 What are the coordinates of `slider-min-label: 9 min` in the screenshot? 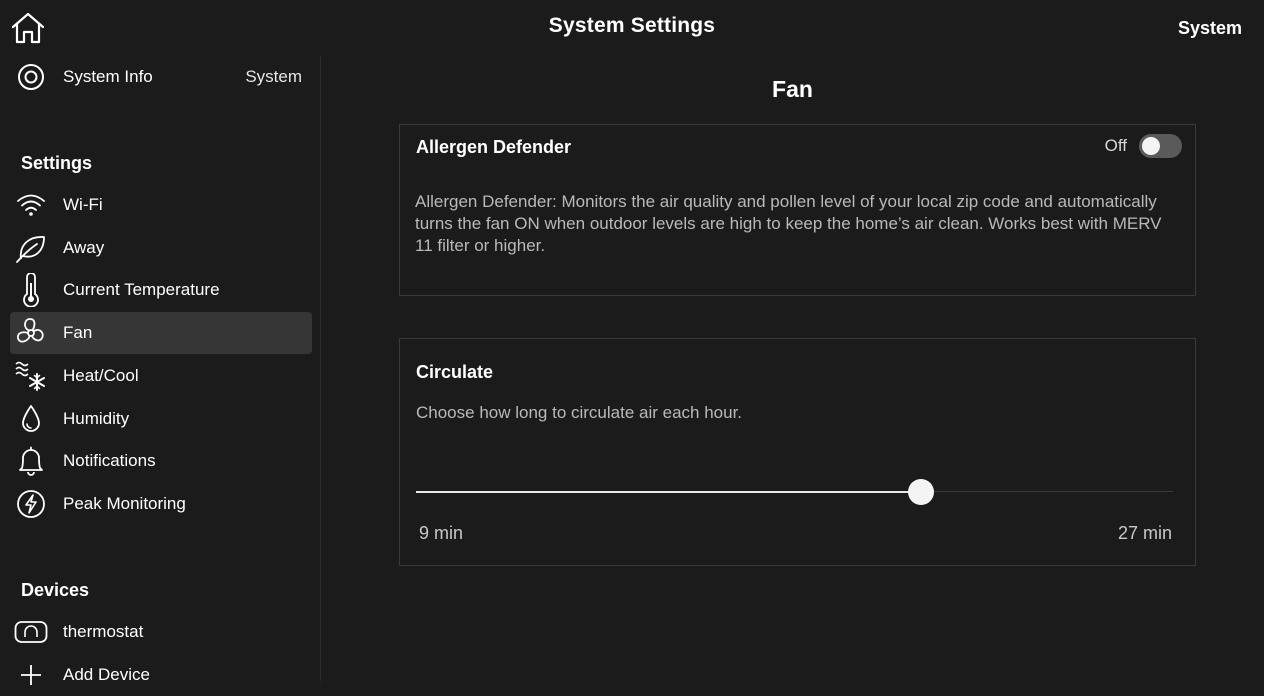 It's located at (441, 533).